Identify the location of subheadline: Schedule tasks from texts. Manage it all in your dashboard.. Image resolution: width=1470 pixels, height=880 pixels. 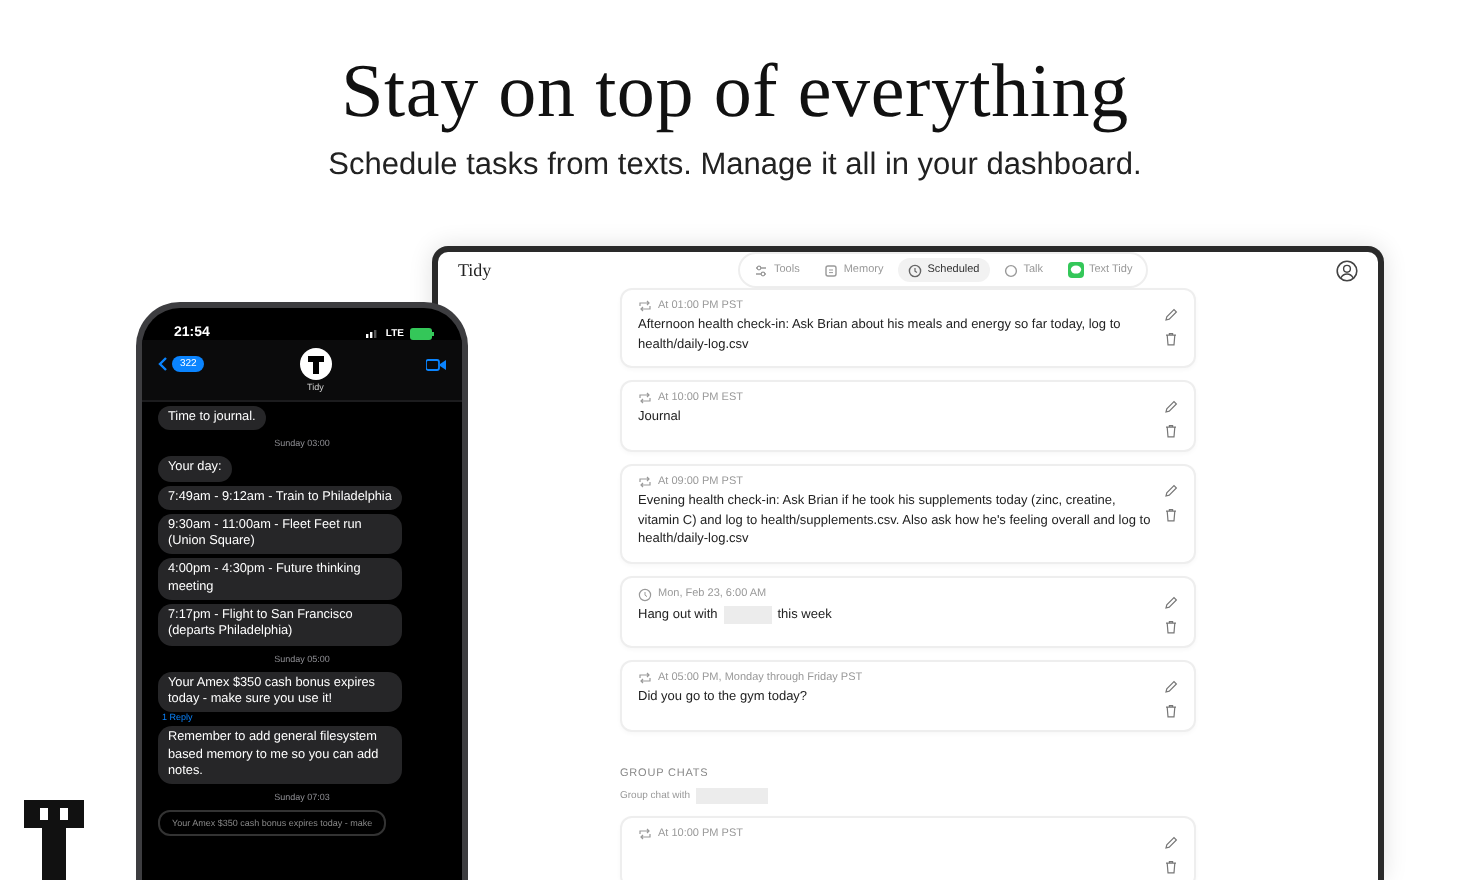
(735, 166).